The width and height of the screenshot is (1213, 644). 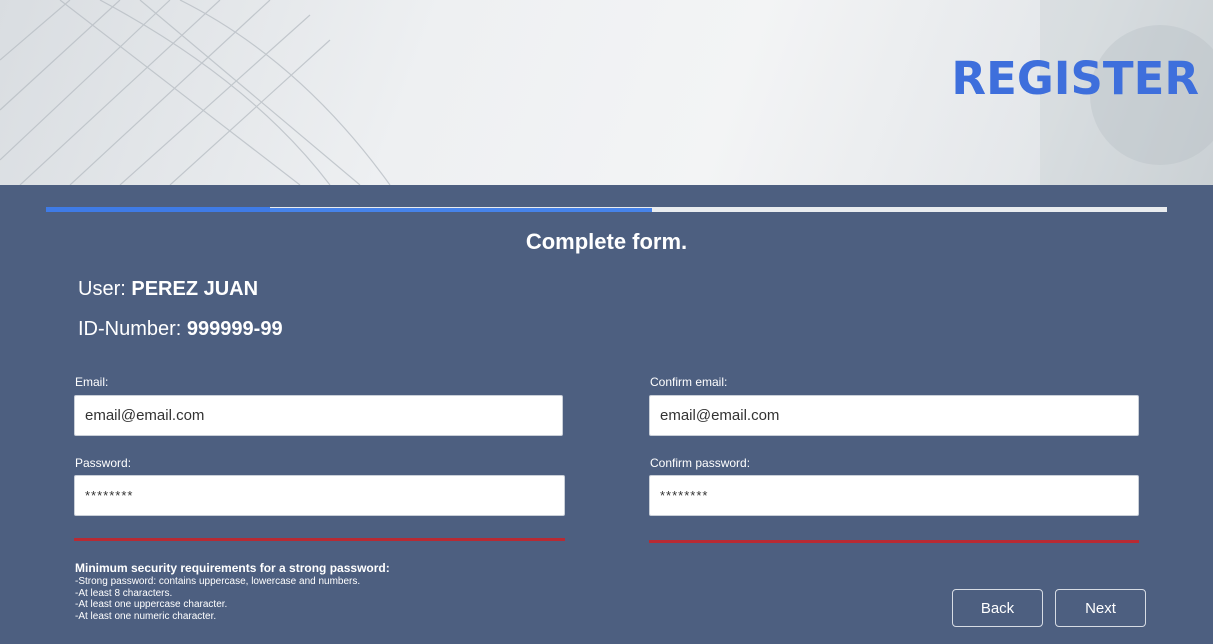 What do you see at coordinates (894, 495) in the screenshot?
I see `confirm-password-field` at bounding box center [894, 495].